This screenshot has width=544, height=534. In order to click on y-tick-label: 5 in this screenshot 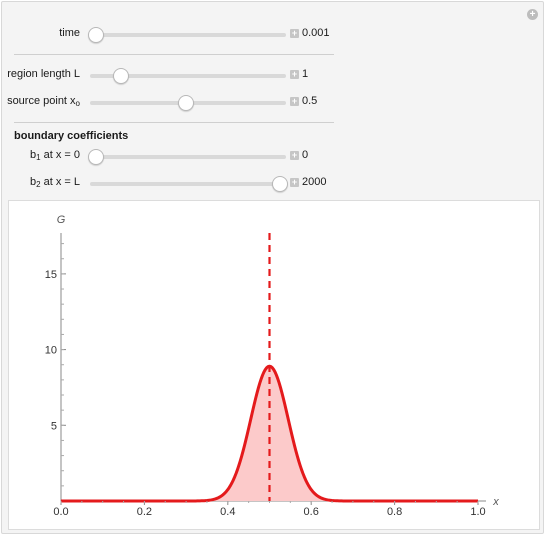, I will do `click(54, 426)`.